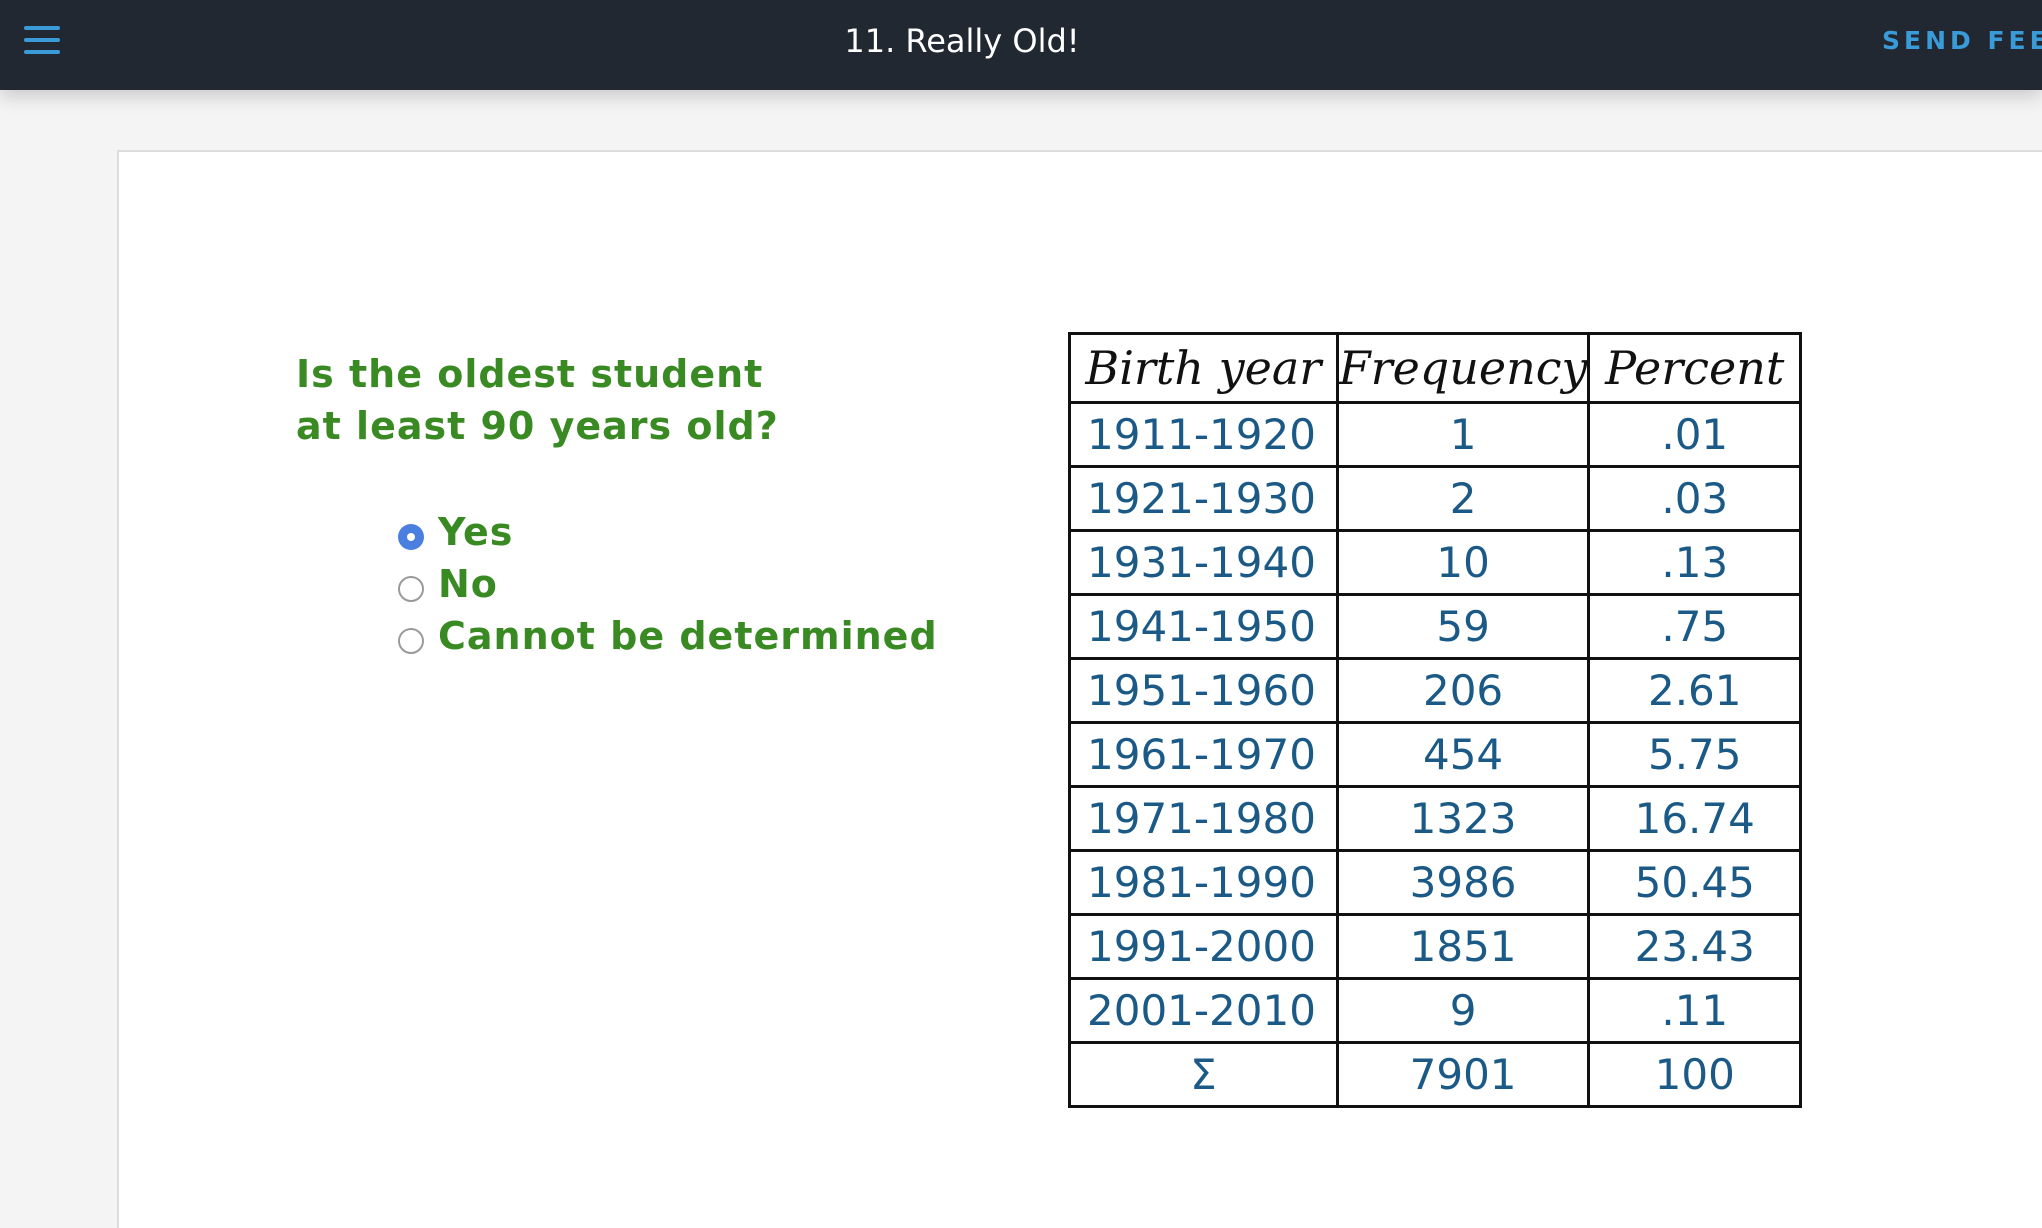 The image size is (2042, 1228). Describe the element at coordinates (537, 426) in the screenshot. I see `question-line-2: at least 90 years old?` at that location.